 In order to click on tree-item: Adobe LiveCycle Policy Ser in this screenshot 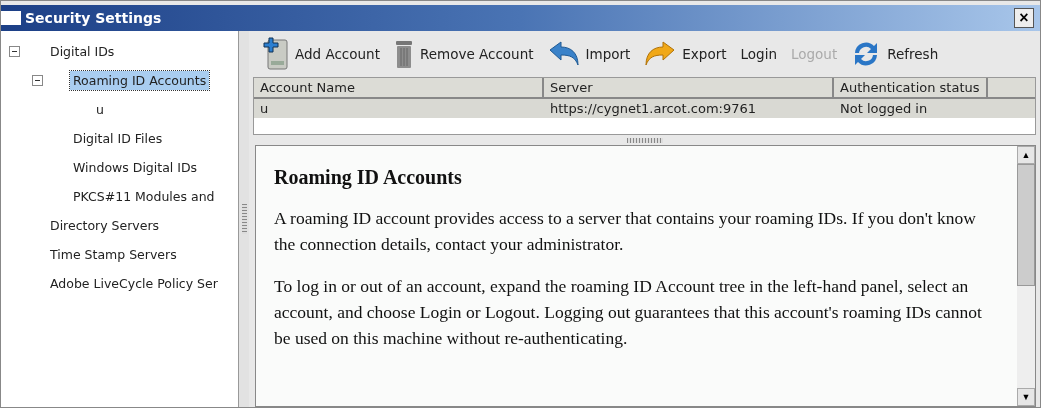, I will do `click(134, 283)`.